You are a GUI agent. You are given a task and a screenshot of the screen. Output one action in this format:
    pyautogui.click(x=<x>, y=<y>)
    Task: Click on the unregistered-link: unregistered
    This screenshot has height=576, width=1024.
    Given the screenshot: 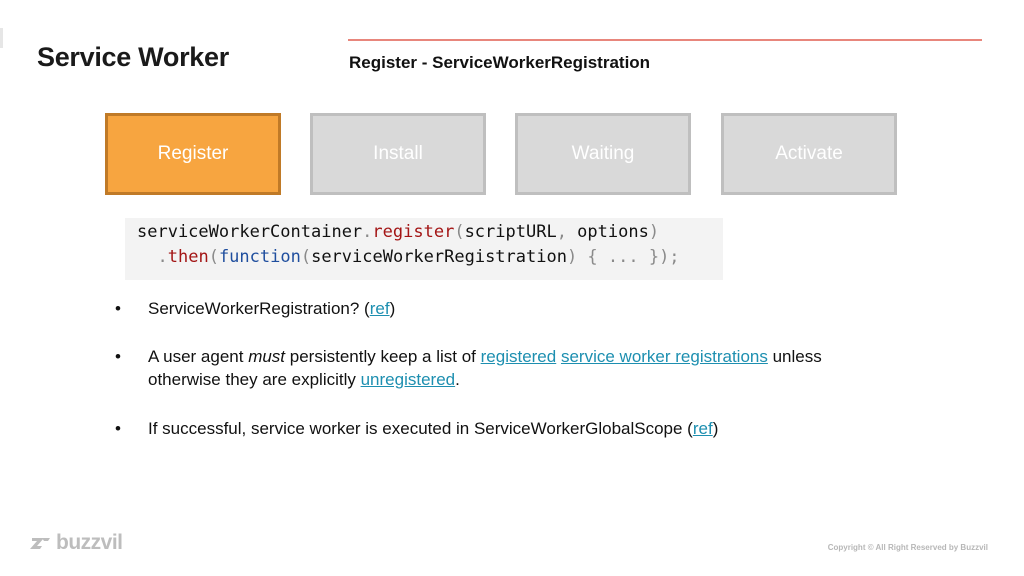 What is the action you would take?
    pyautogui.click(x=408, y=379)
    